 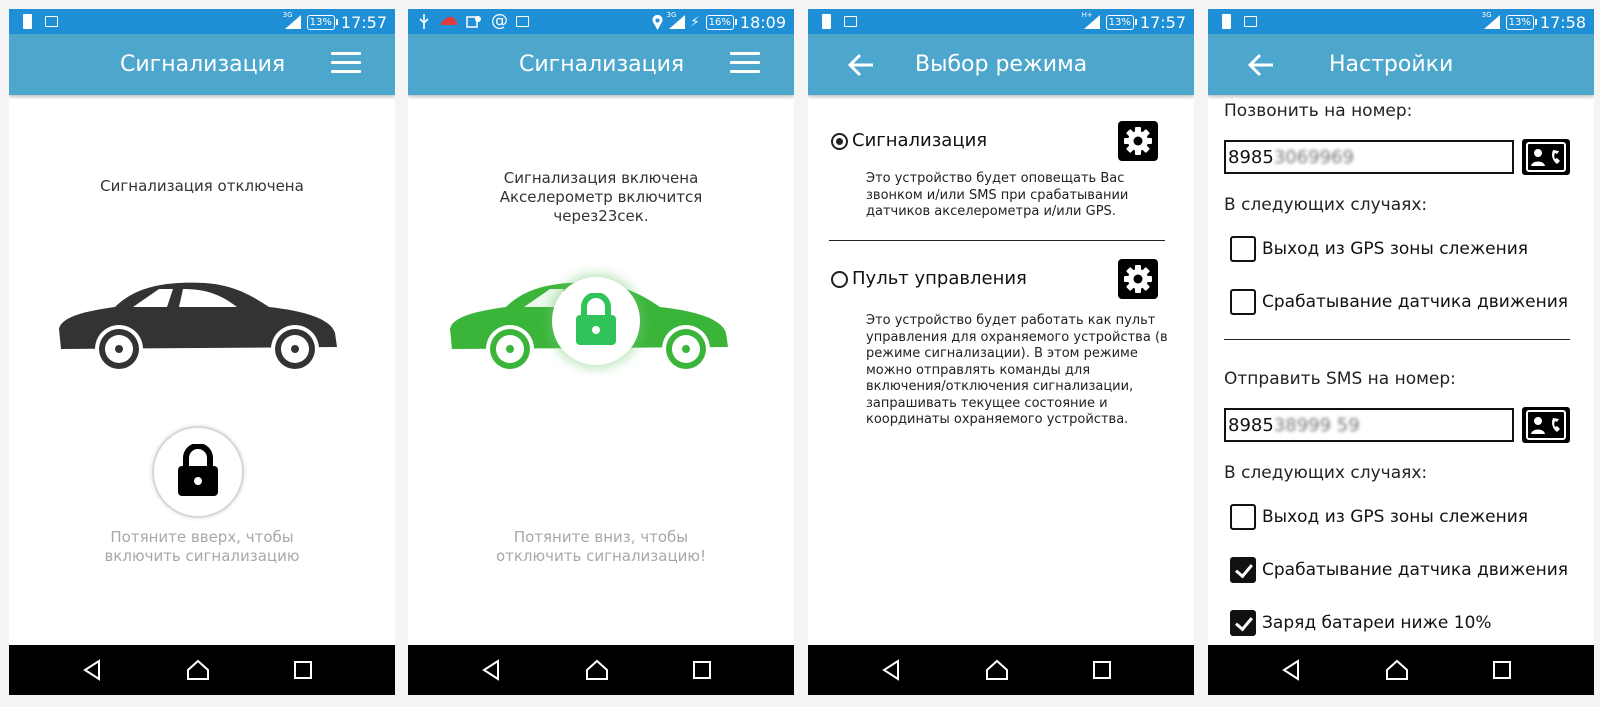 What do you see at coordinates (202, 556) in the screenshot?
I see `hint-line-2: включить сигнализацию` at bounding box center [202, 556].